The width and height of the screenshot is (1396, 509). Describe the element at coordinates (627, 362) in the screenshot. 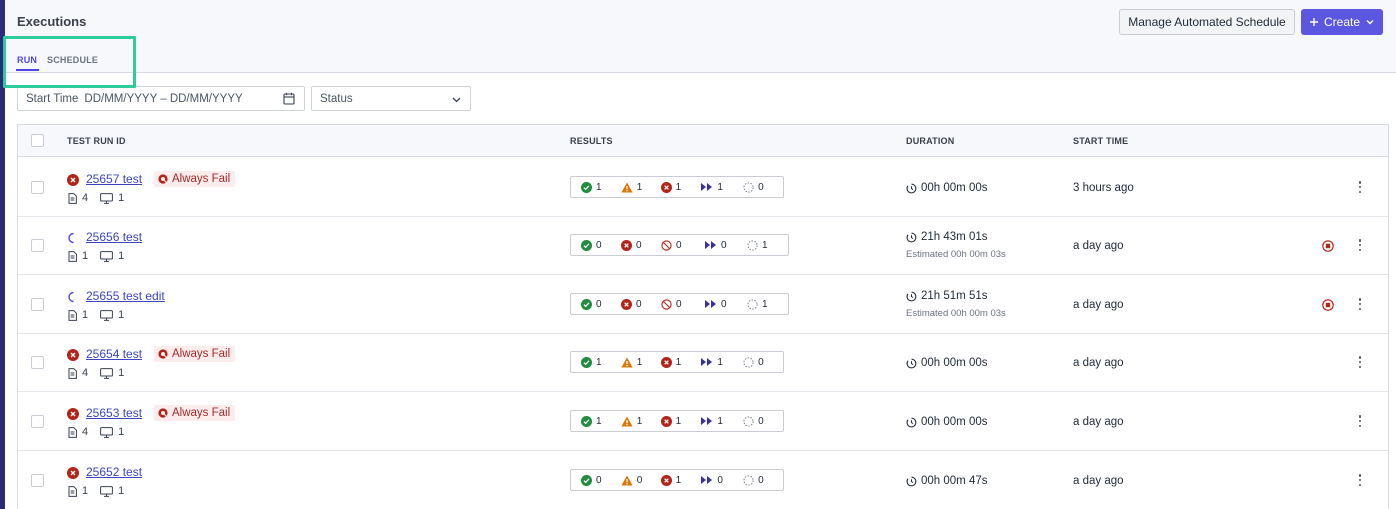

I see `warning-icon` at that location.